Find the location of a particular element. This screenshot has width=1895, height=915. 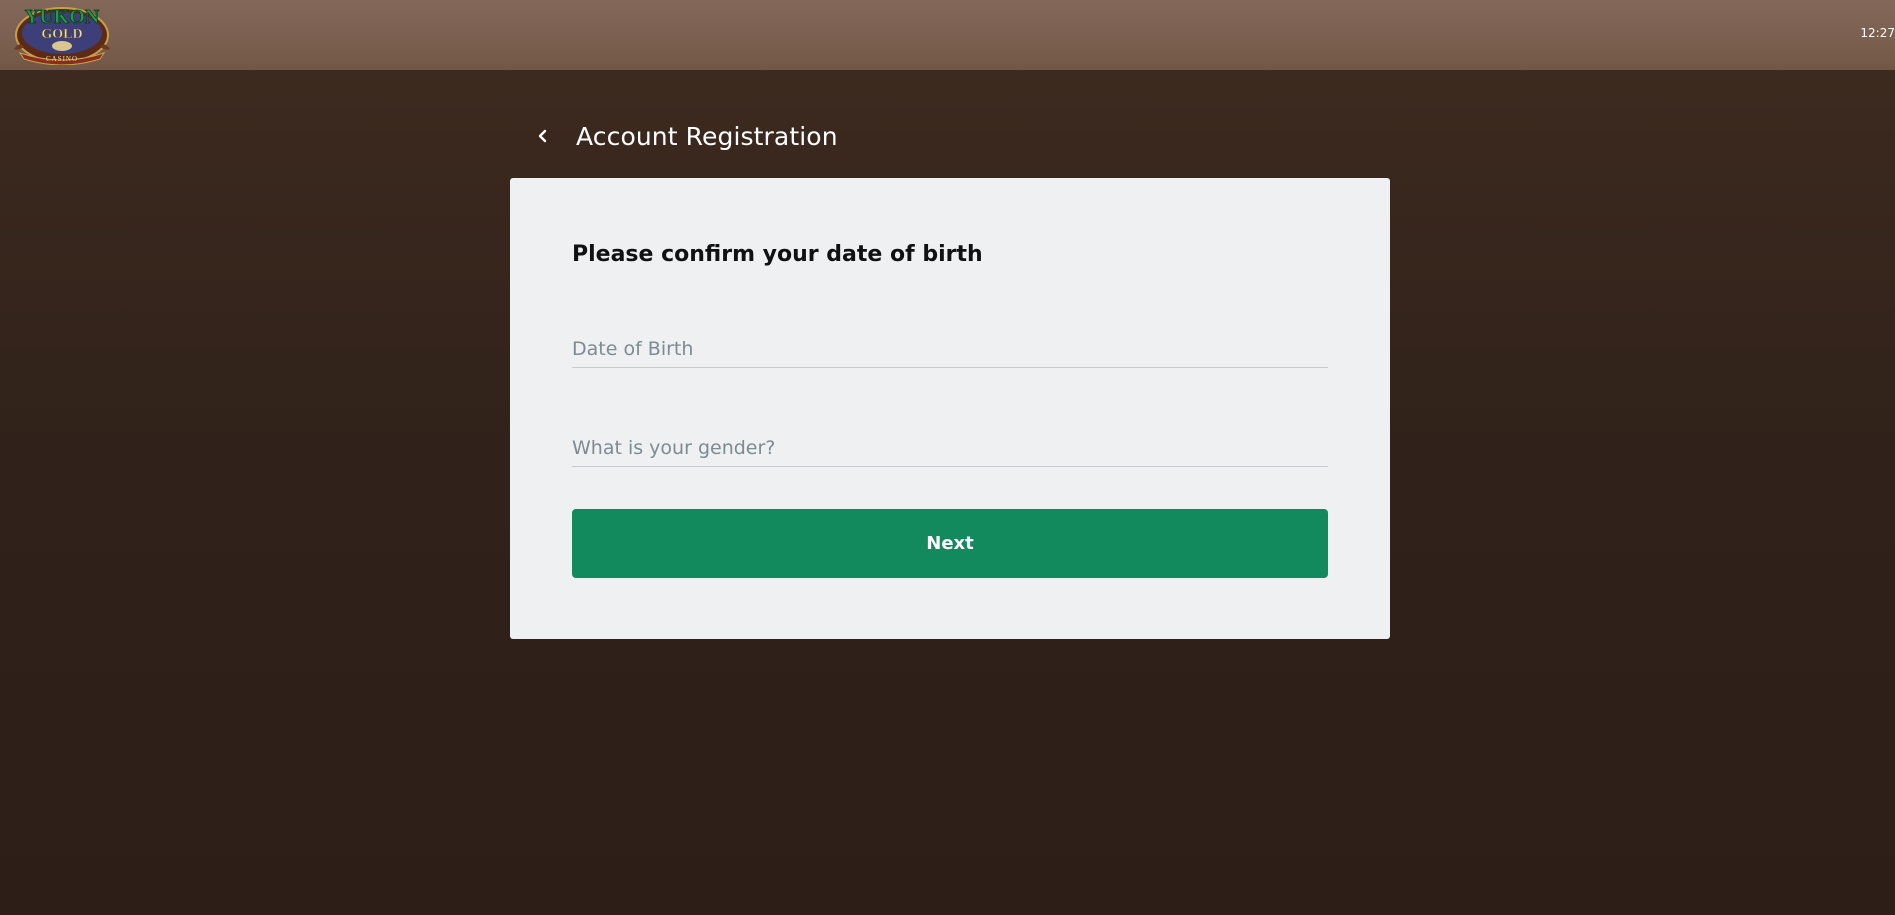

logo-graphic: YUKON GOLD CASINO is located at coordinates (62, 35).